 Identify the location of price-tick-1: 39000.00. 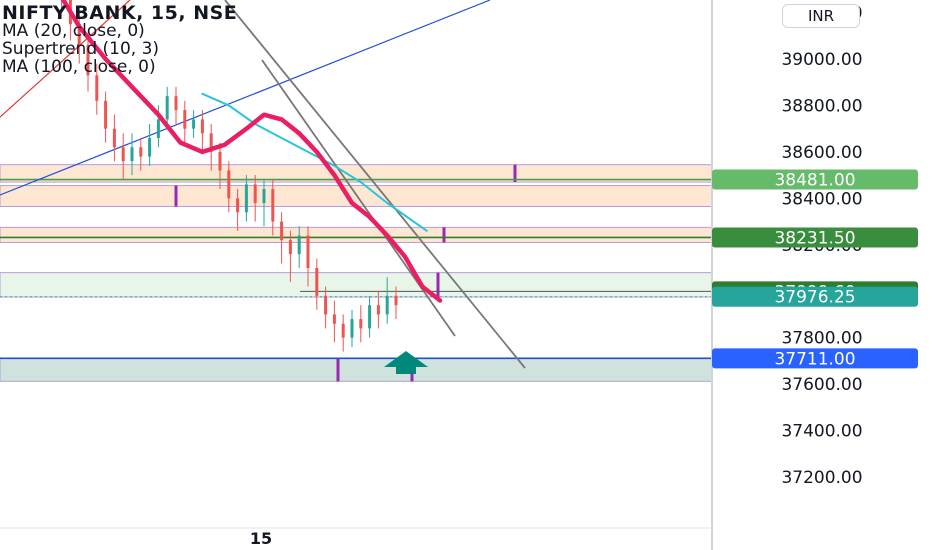
(821, 60).